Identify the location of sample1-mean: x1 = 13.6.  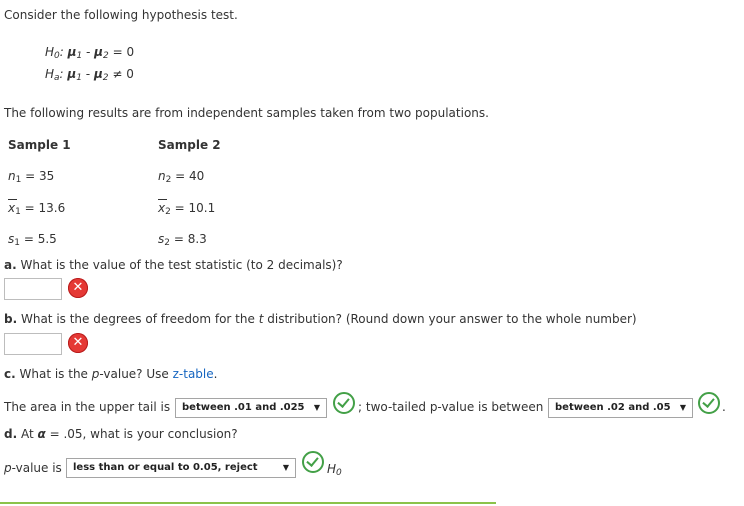
(37, 208).